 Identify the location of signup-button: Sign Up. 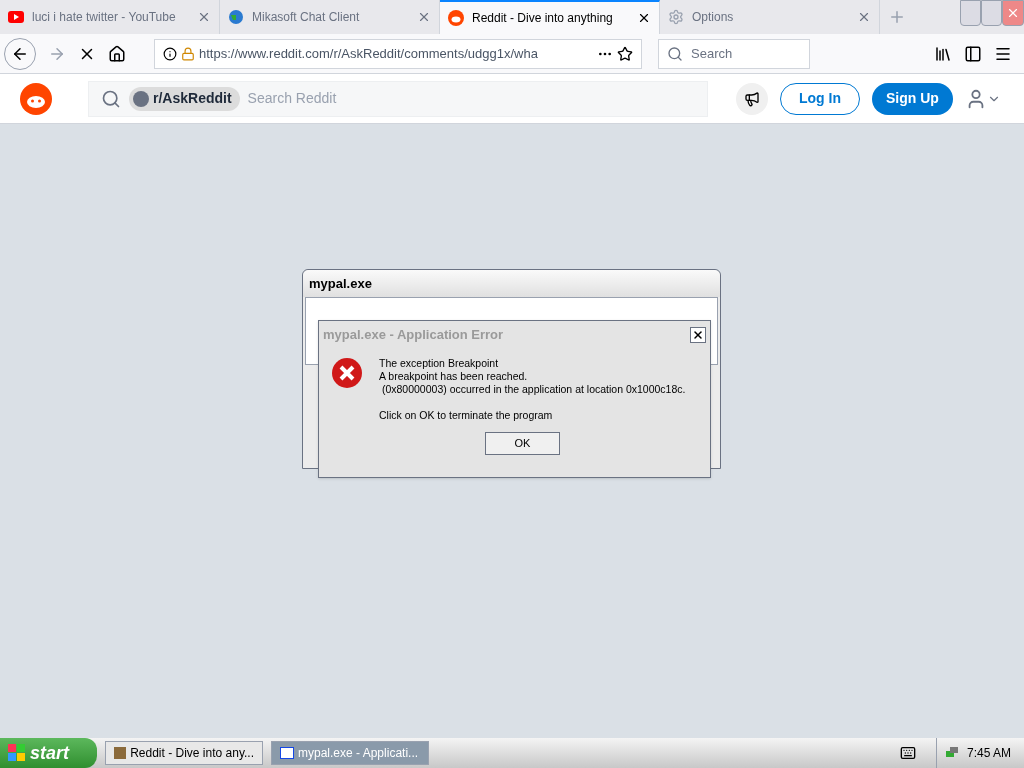
(912, 98).